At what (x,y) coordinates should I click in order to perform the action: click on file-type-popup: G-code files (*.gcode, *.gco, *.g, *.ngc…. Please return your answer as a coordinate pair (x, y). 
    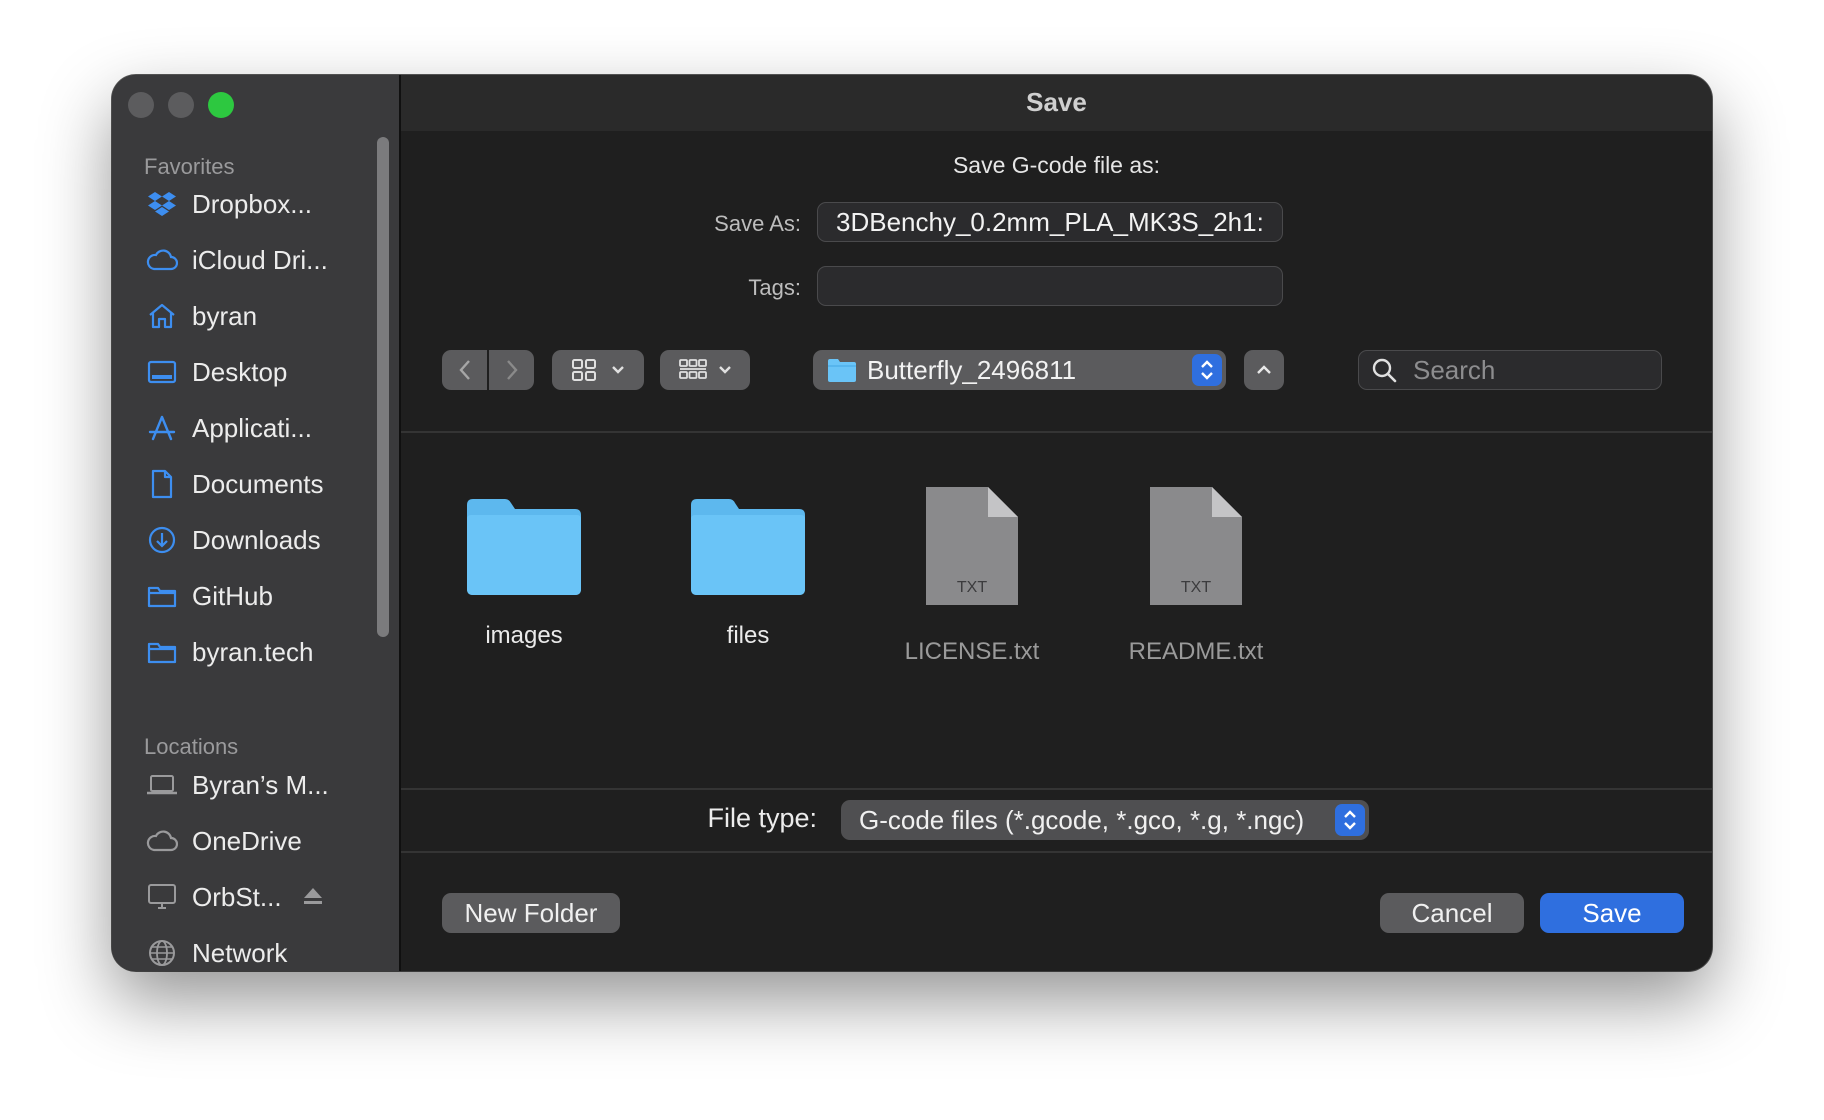
    Looking at the image, I should click on (1105, 820).